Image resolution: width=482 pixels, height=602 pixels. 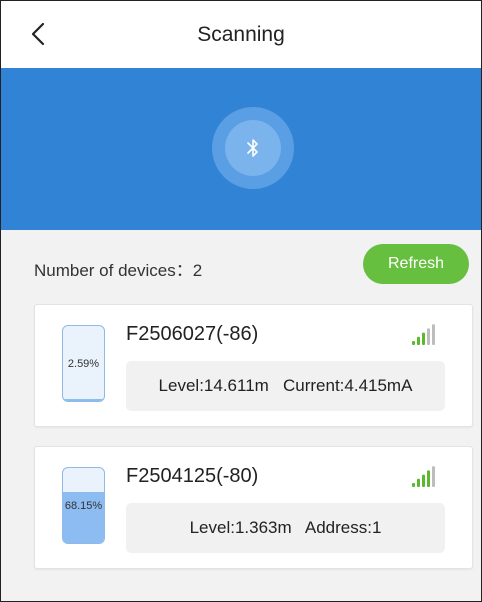 I want to click on device-name: F2506027(-86), so click(x=192, y=334).